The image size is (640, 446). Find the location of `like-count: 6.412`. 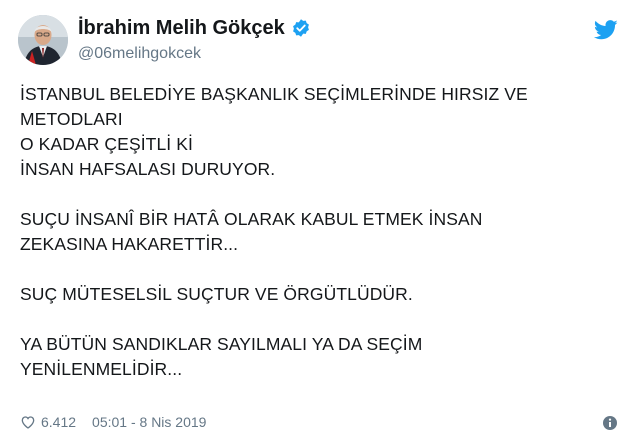

like-count: 6.412 is located at coordinates (58, 422).